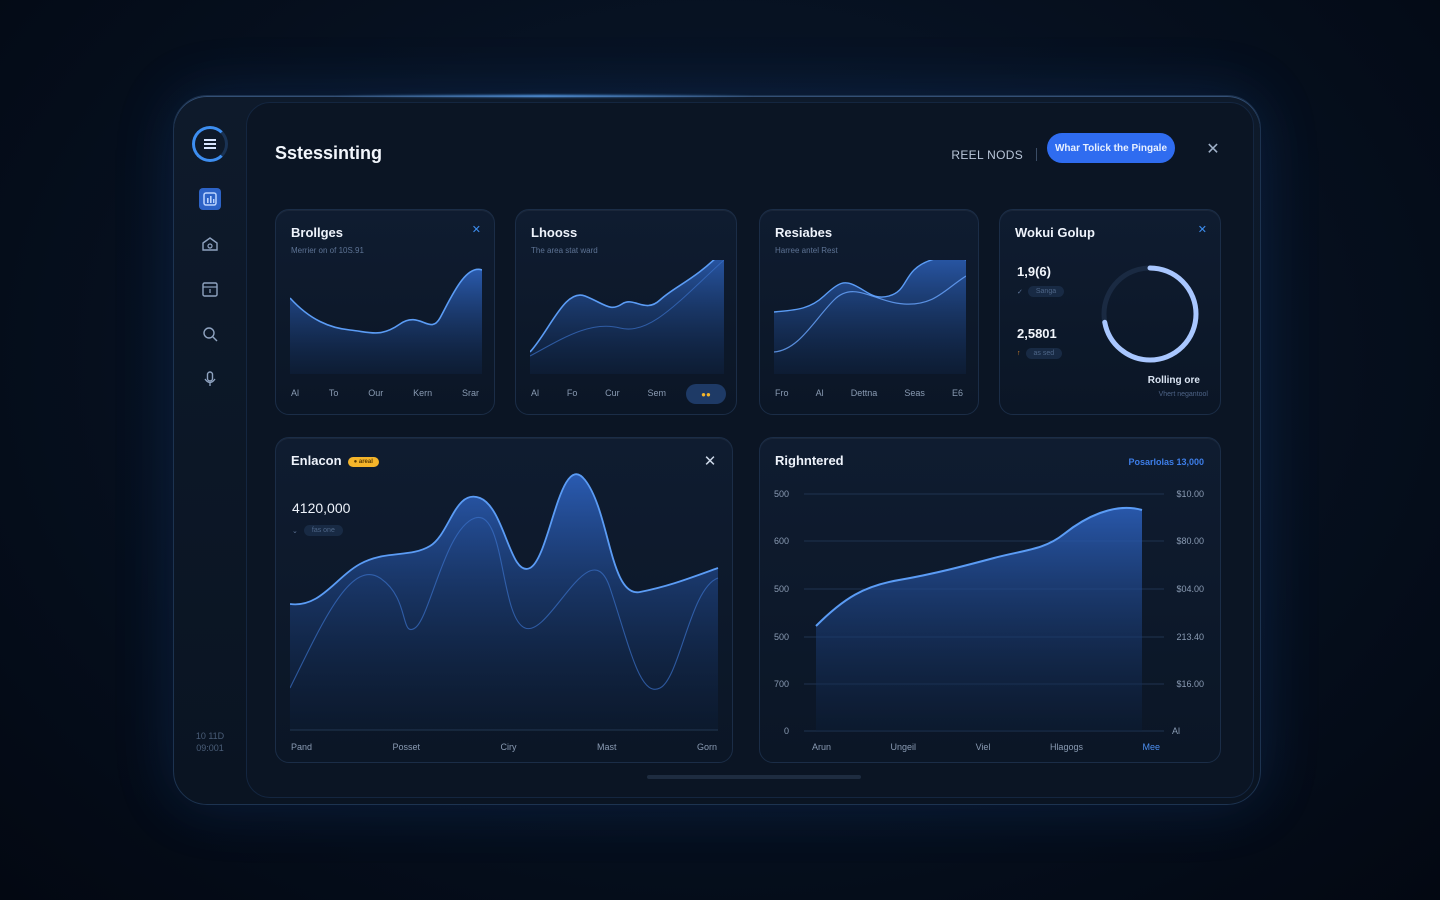 The height and width of the screenshot is (900, 1440). I want to click on card-title-text: Enlacon, so click(316, 460).